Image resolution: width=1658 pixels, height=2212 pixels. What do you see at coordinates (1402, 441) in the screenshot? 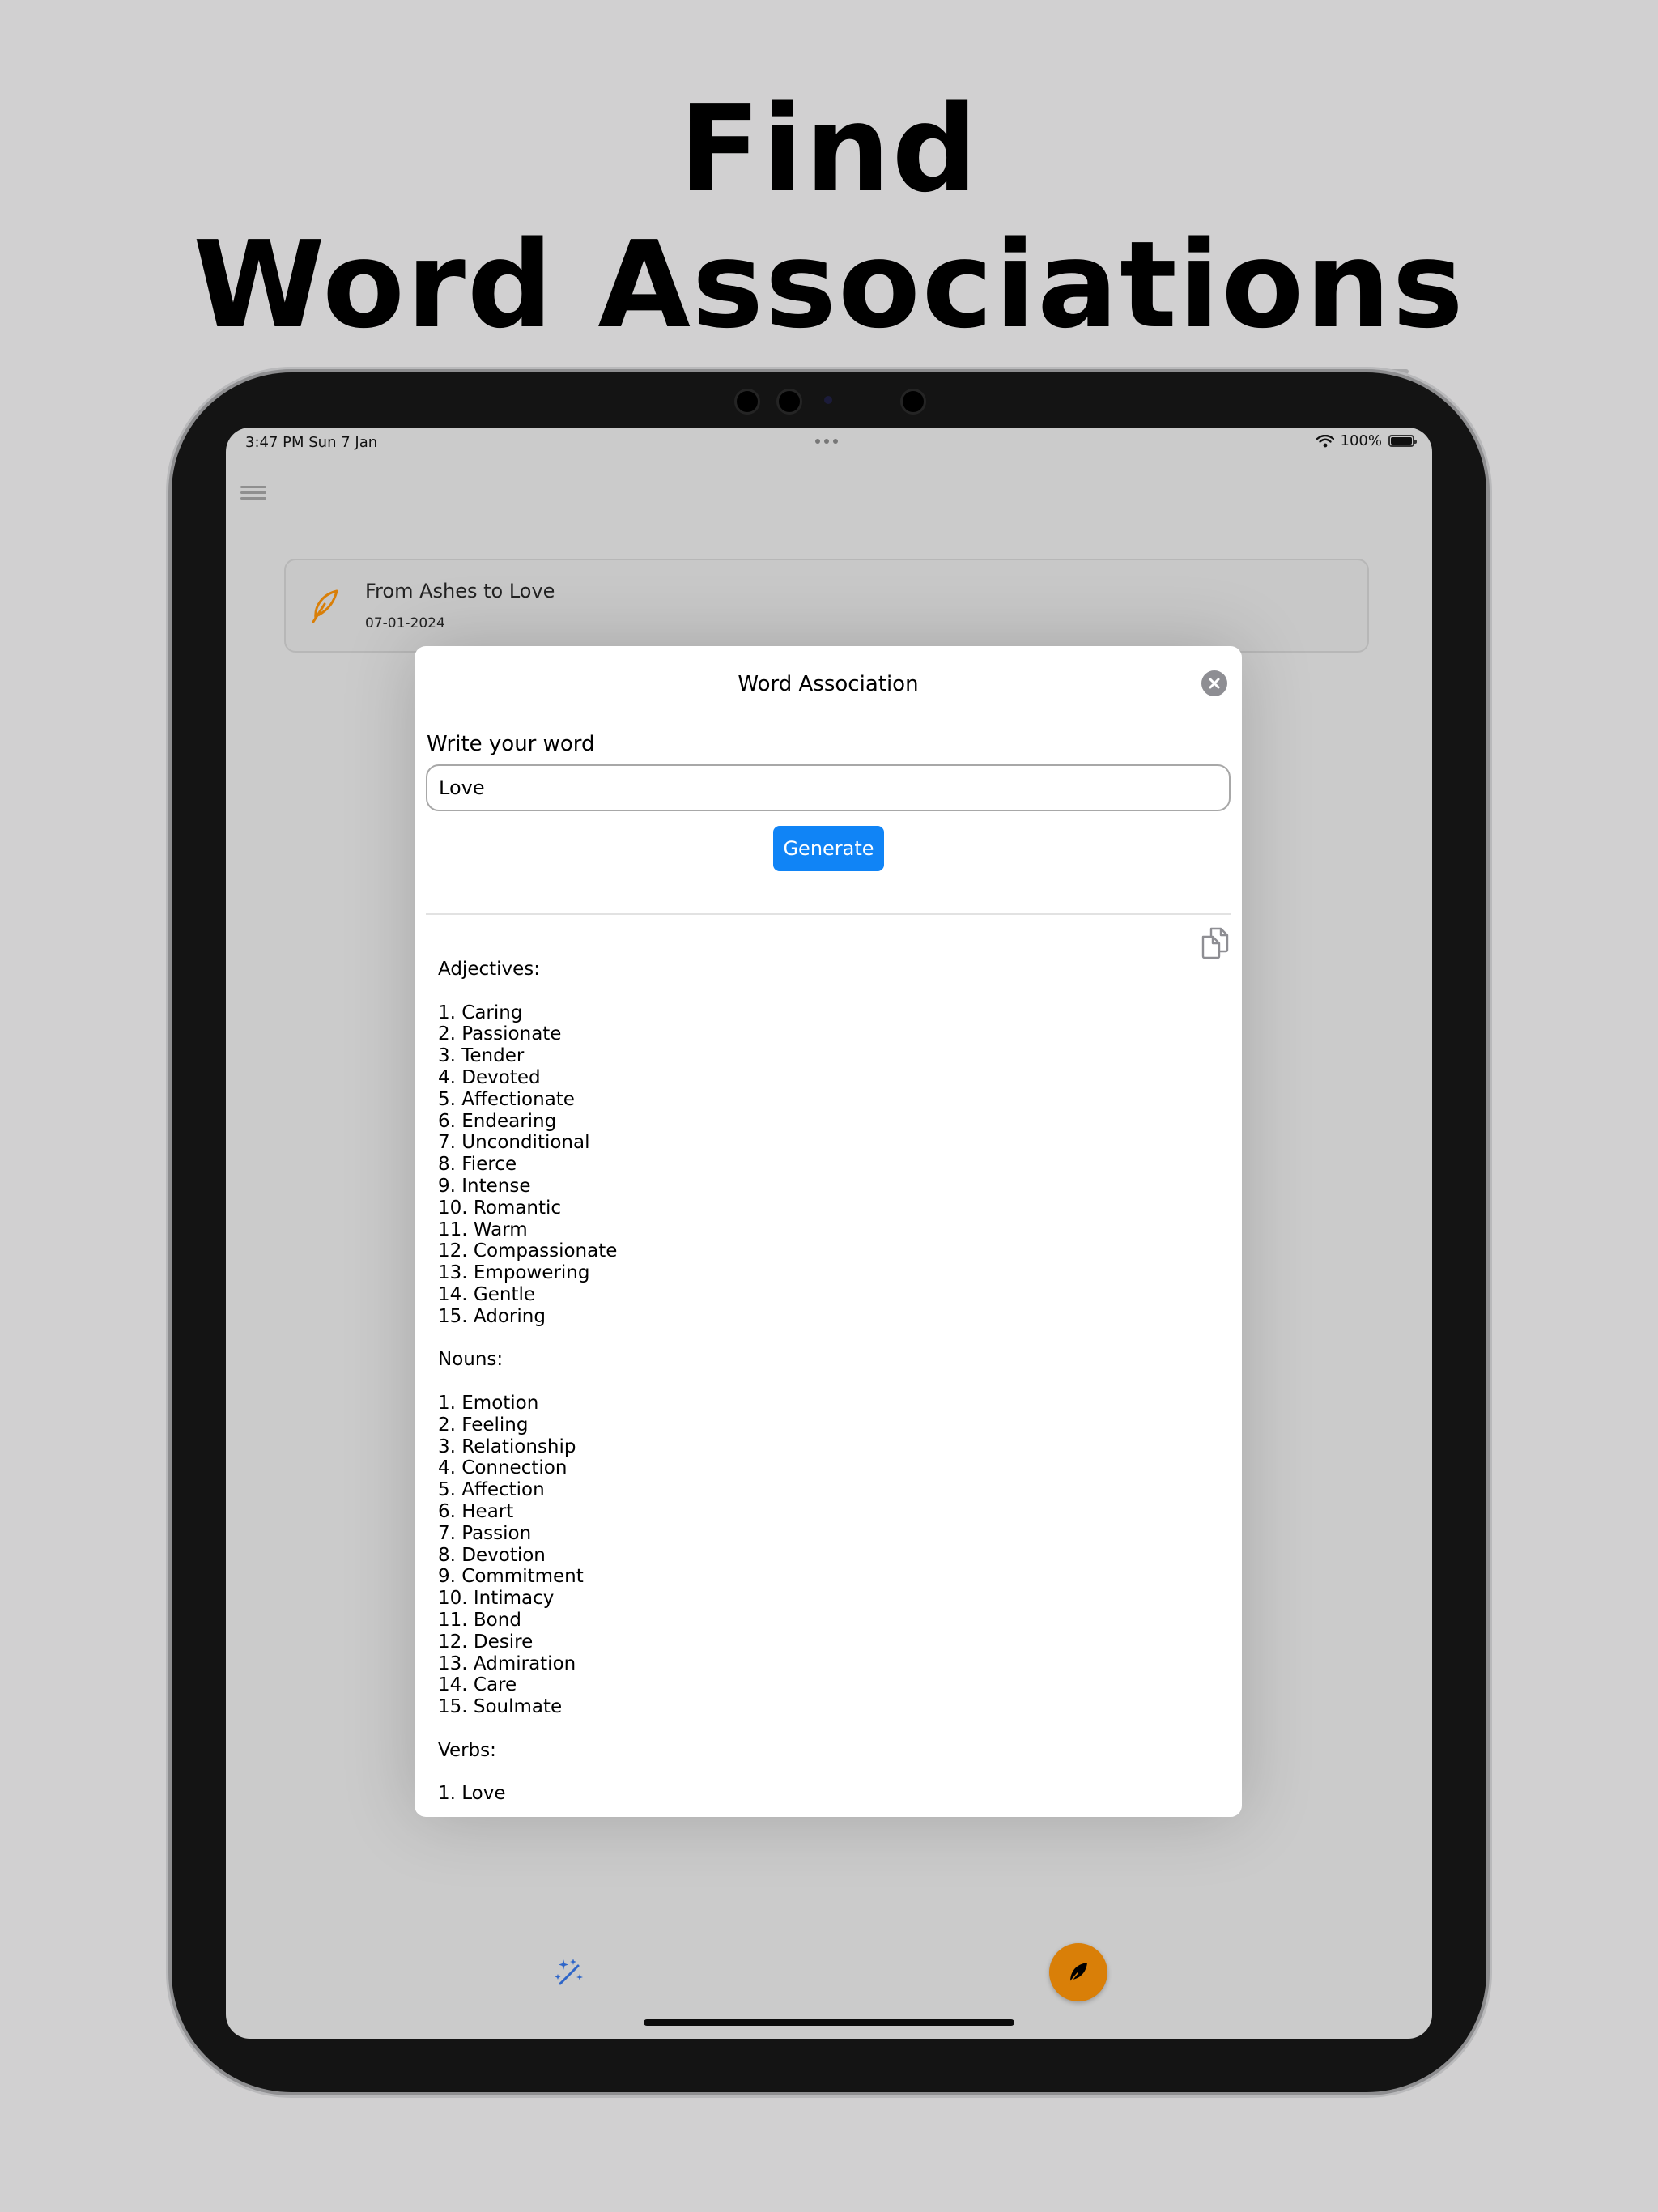
I see `battery-icon` at bounding box center [1402, 441].